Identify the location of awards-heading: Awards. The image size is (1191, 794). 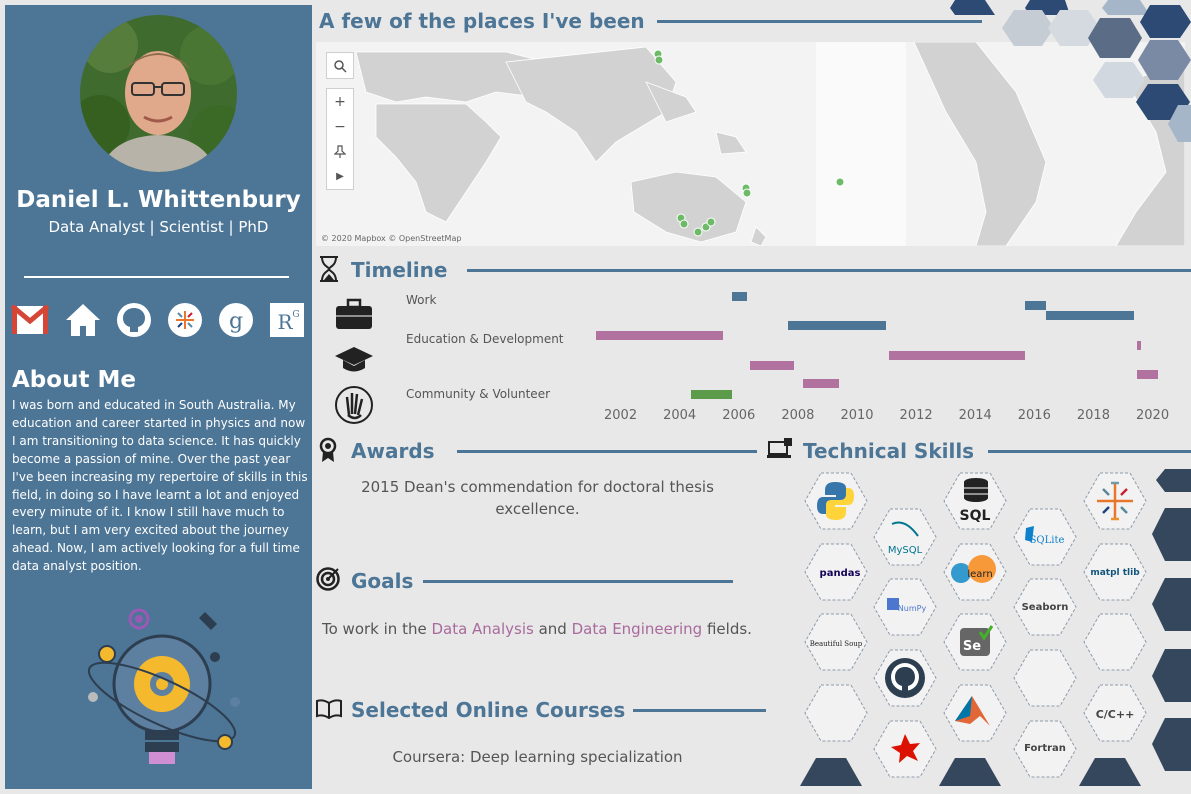
(554, 451).